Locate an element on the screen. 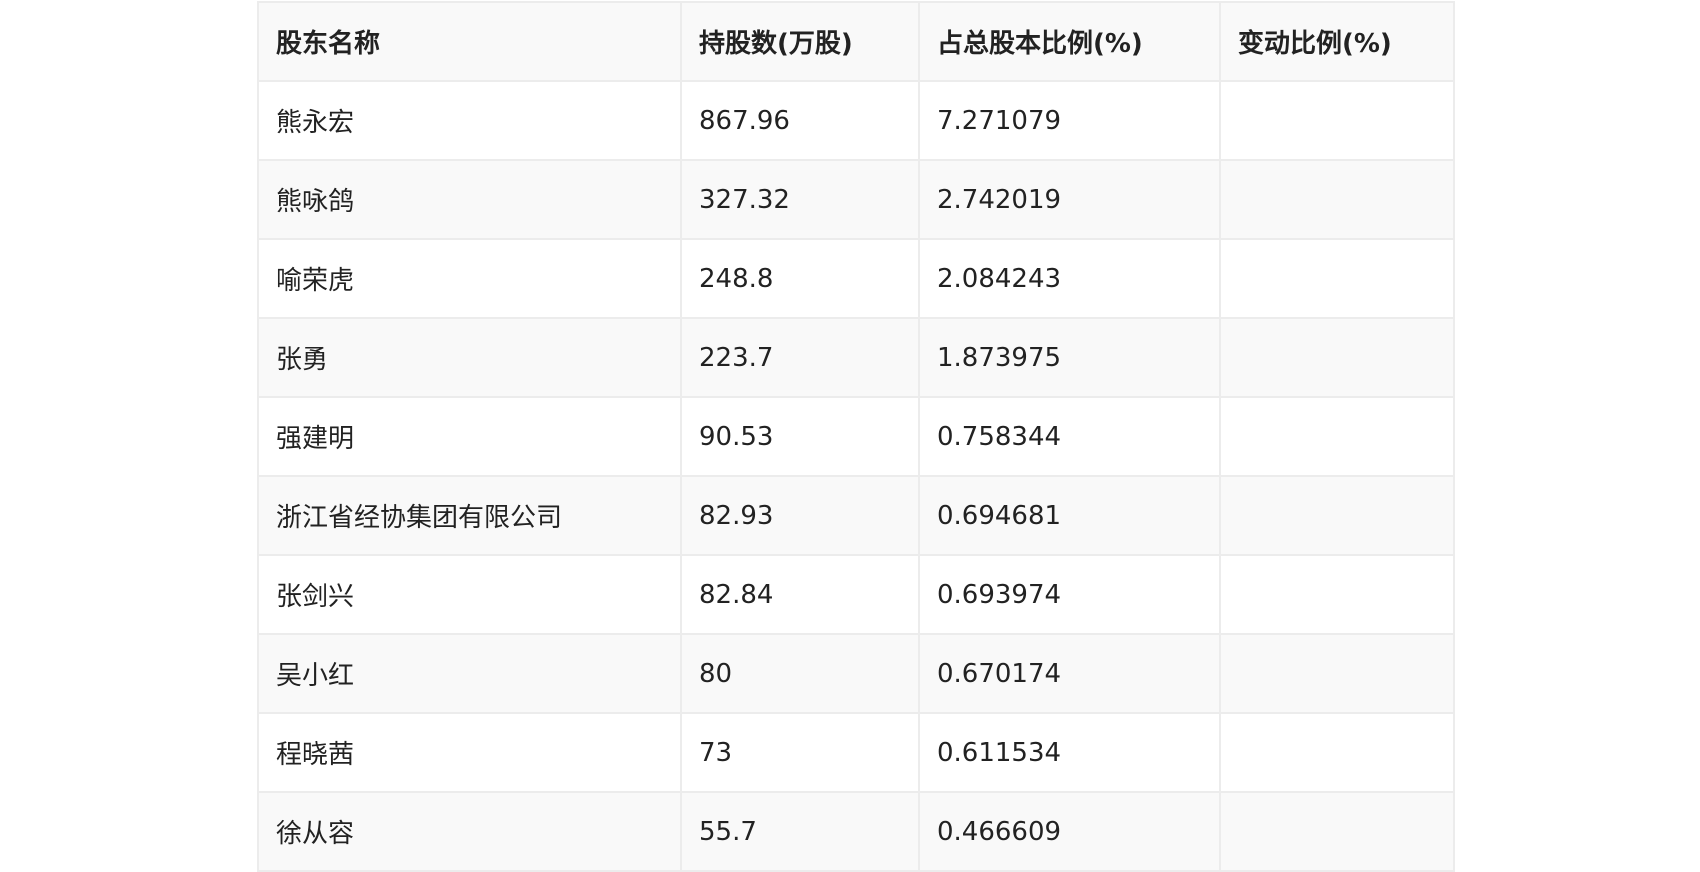  table-header: 股东名称 持股数(万股) 占总股本比例(%) 变动比例(%) is located at coordinates (856, 41).